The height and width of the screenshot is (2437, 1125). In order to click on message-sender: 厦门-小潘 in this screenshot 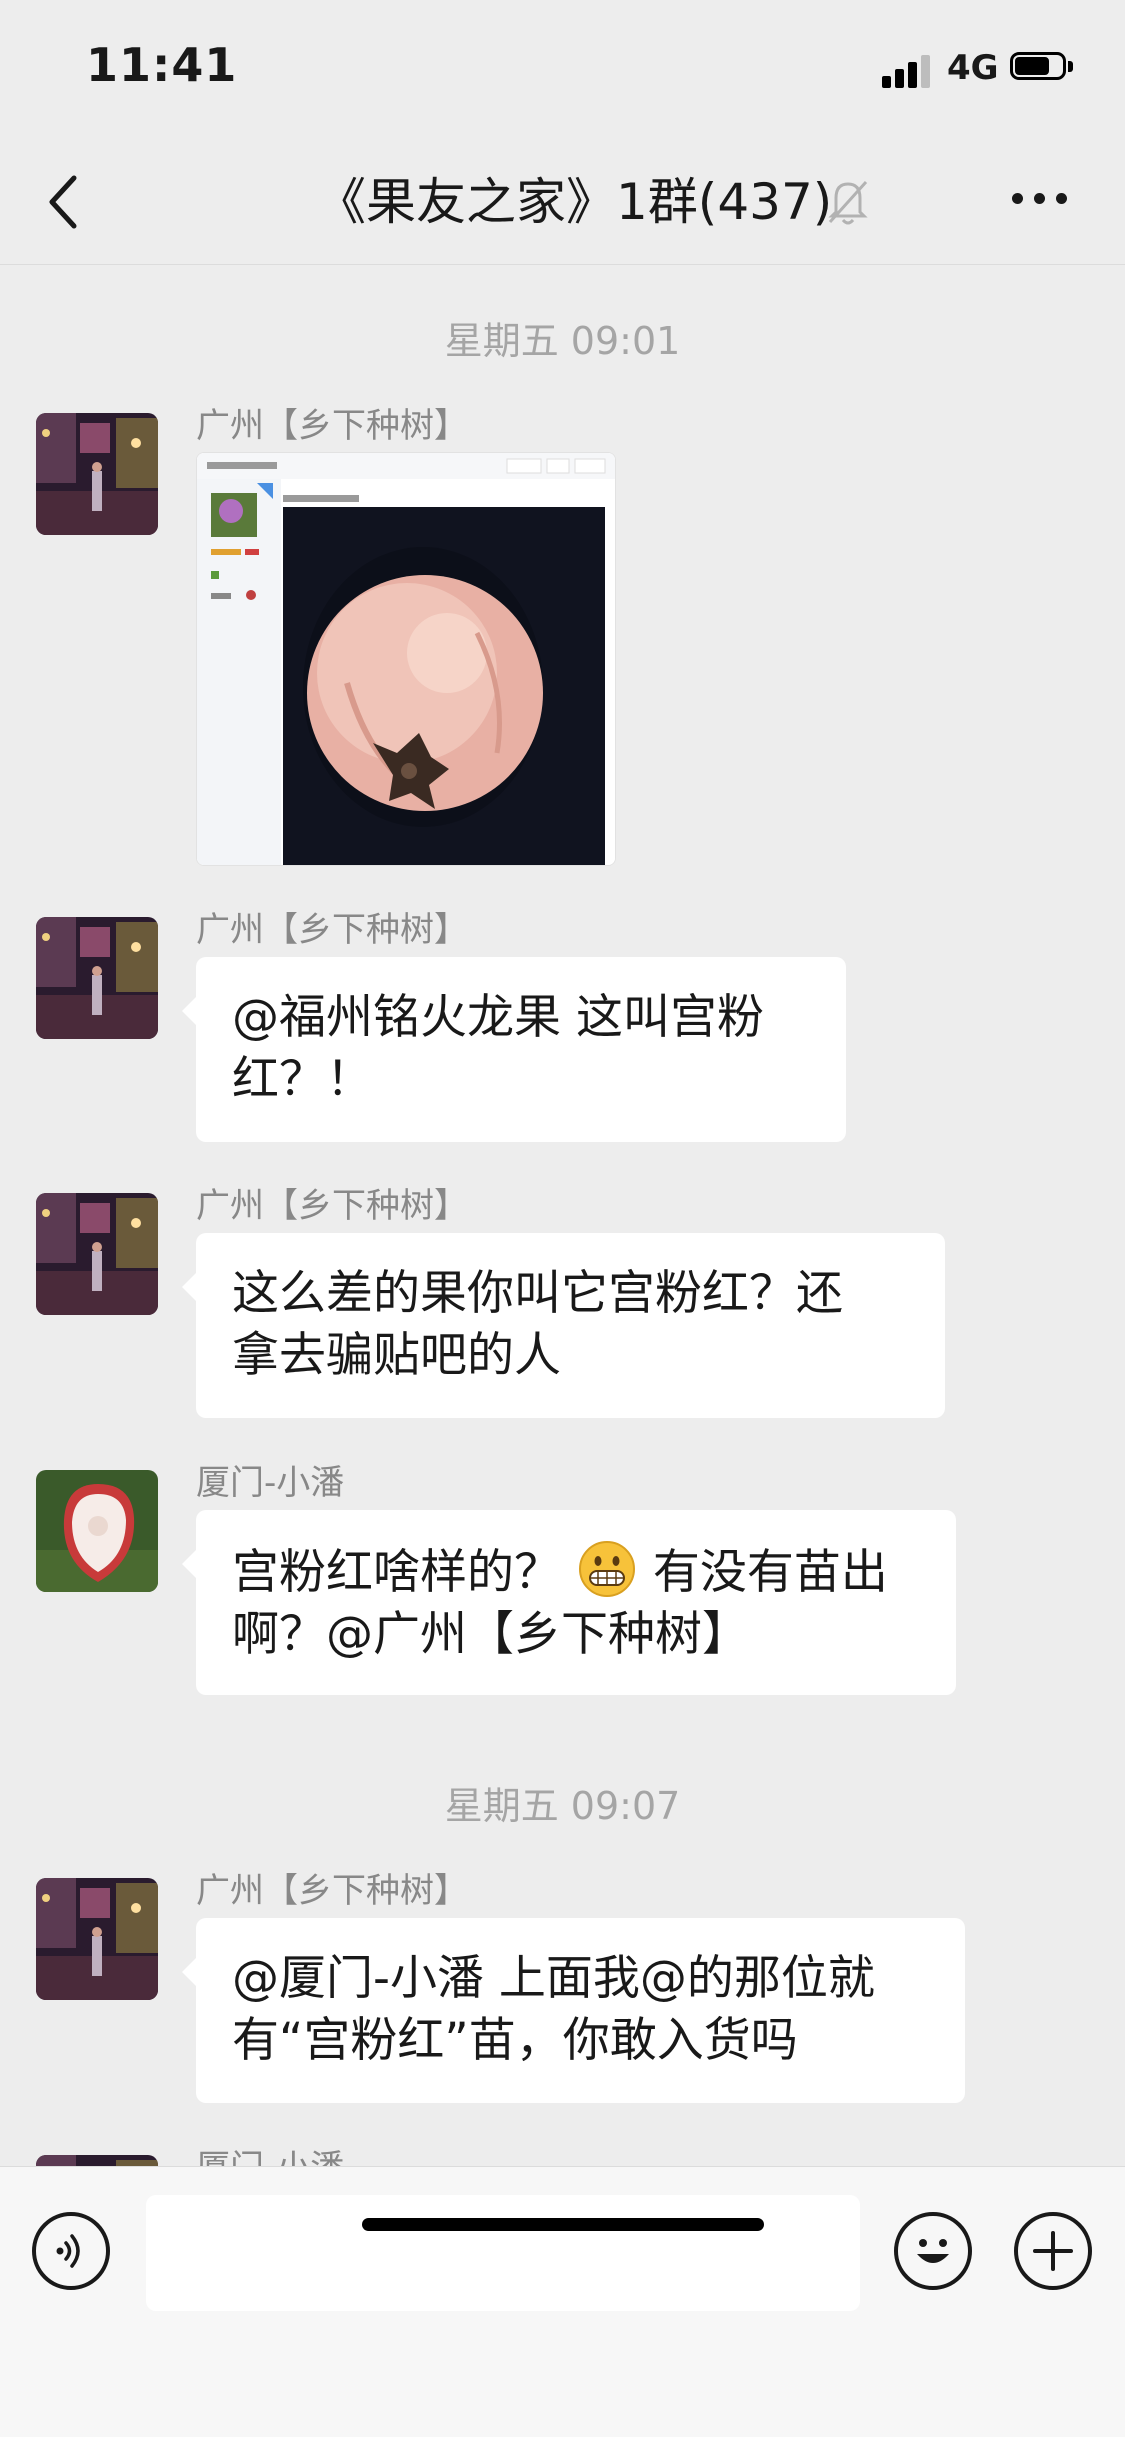, I will do `click(270, 1483)`.